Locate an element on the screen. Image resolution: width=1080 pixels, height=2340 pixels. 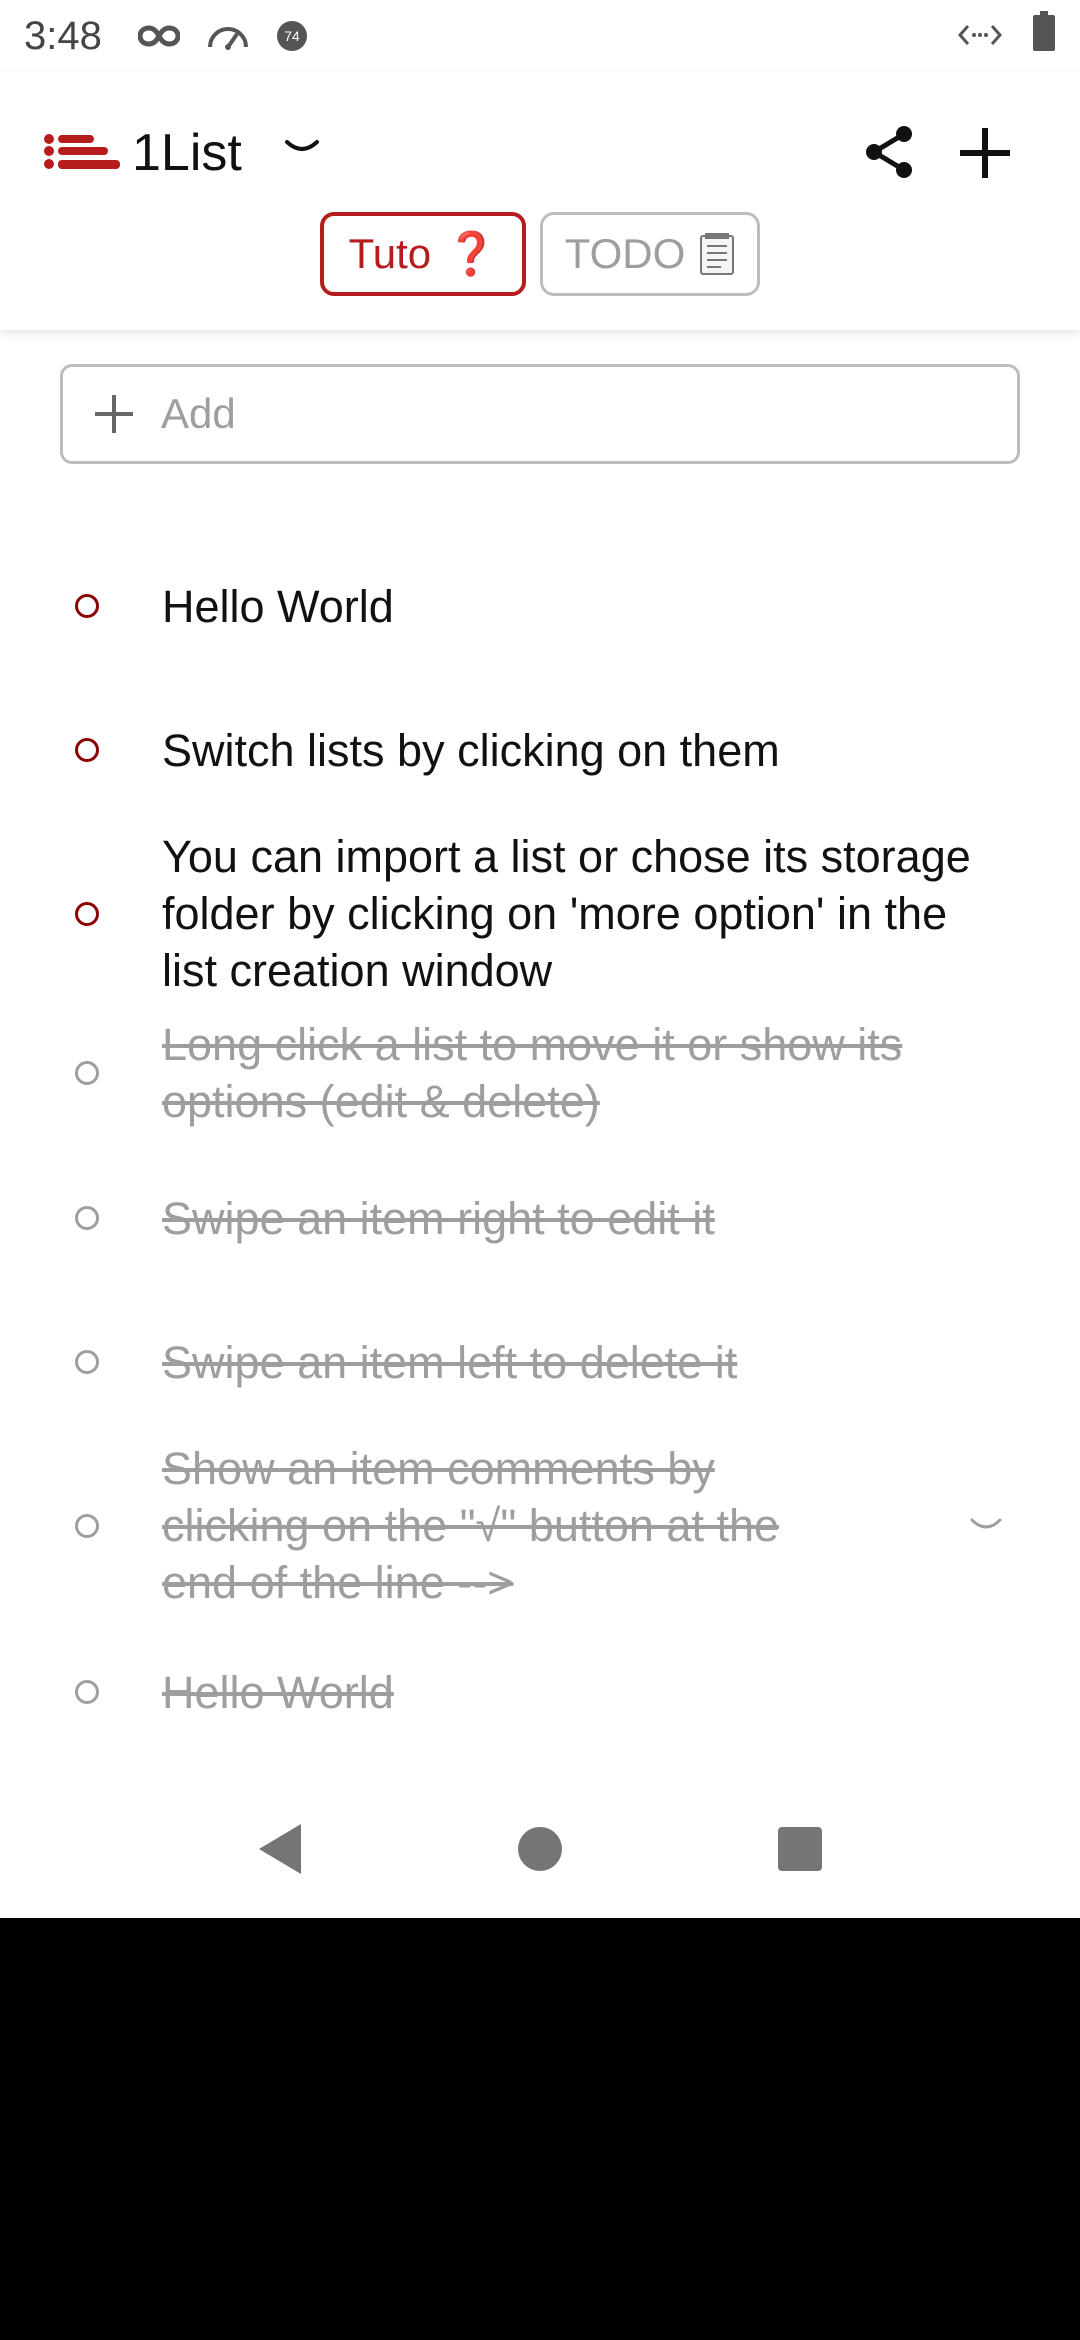
share-icon is located at coordinates (889, 152).